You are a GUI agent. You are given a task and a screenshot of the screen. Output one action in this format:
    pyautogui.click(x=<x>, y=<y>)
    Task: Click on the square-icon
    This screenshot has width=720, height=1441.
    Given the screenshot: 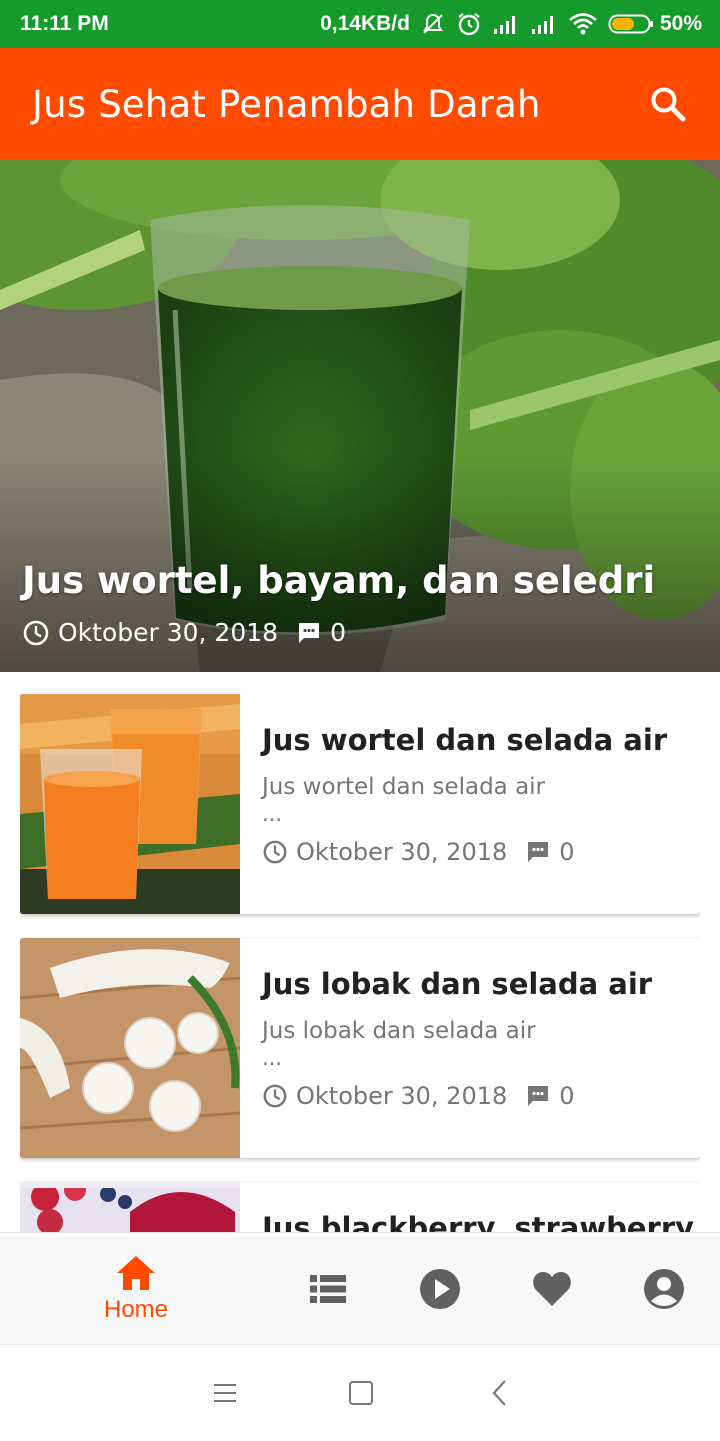 What is the action you would take?
    pyautogui.click(x=361, y=1393)
    